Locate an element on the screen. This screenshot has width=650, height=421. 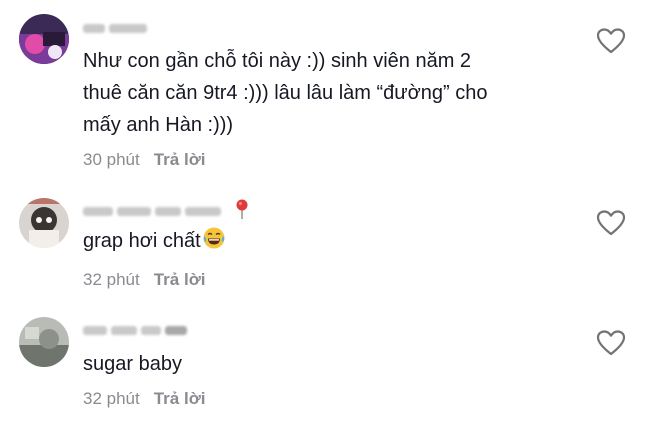
comment-meta: 30 phút Trả lời is located at coordinates (144, 160).